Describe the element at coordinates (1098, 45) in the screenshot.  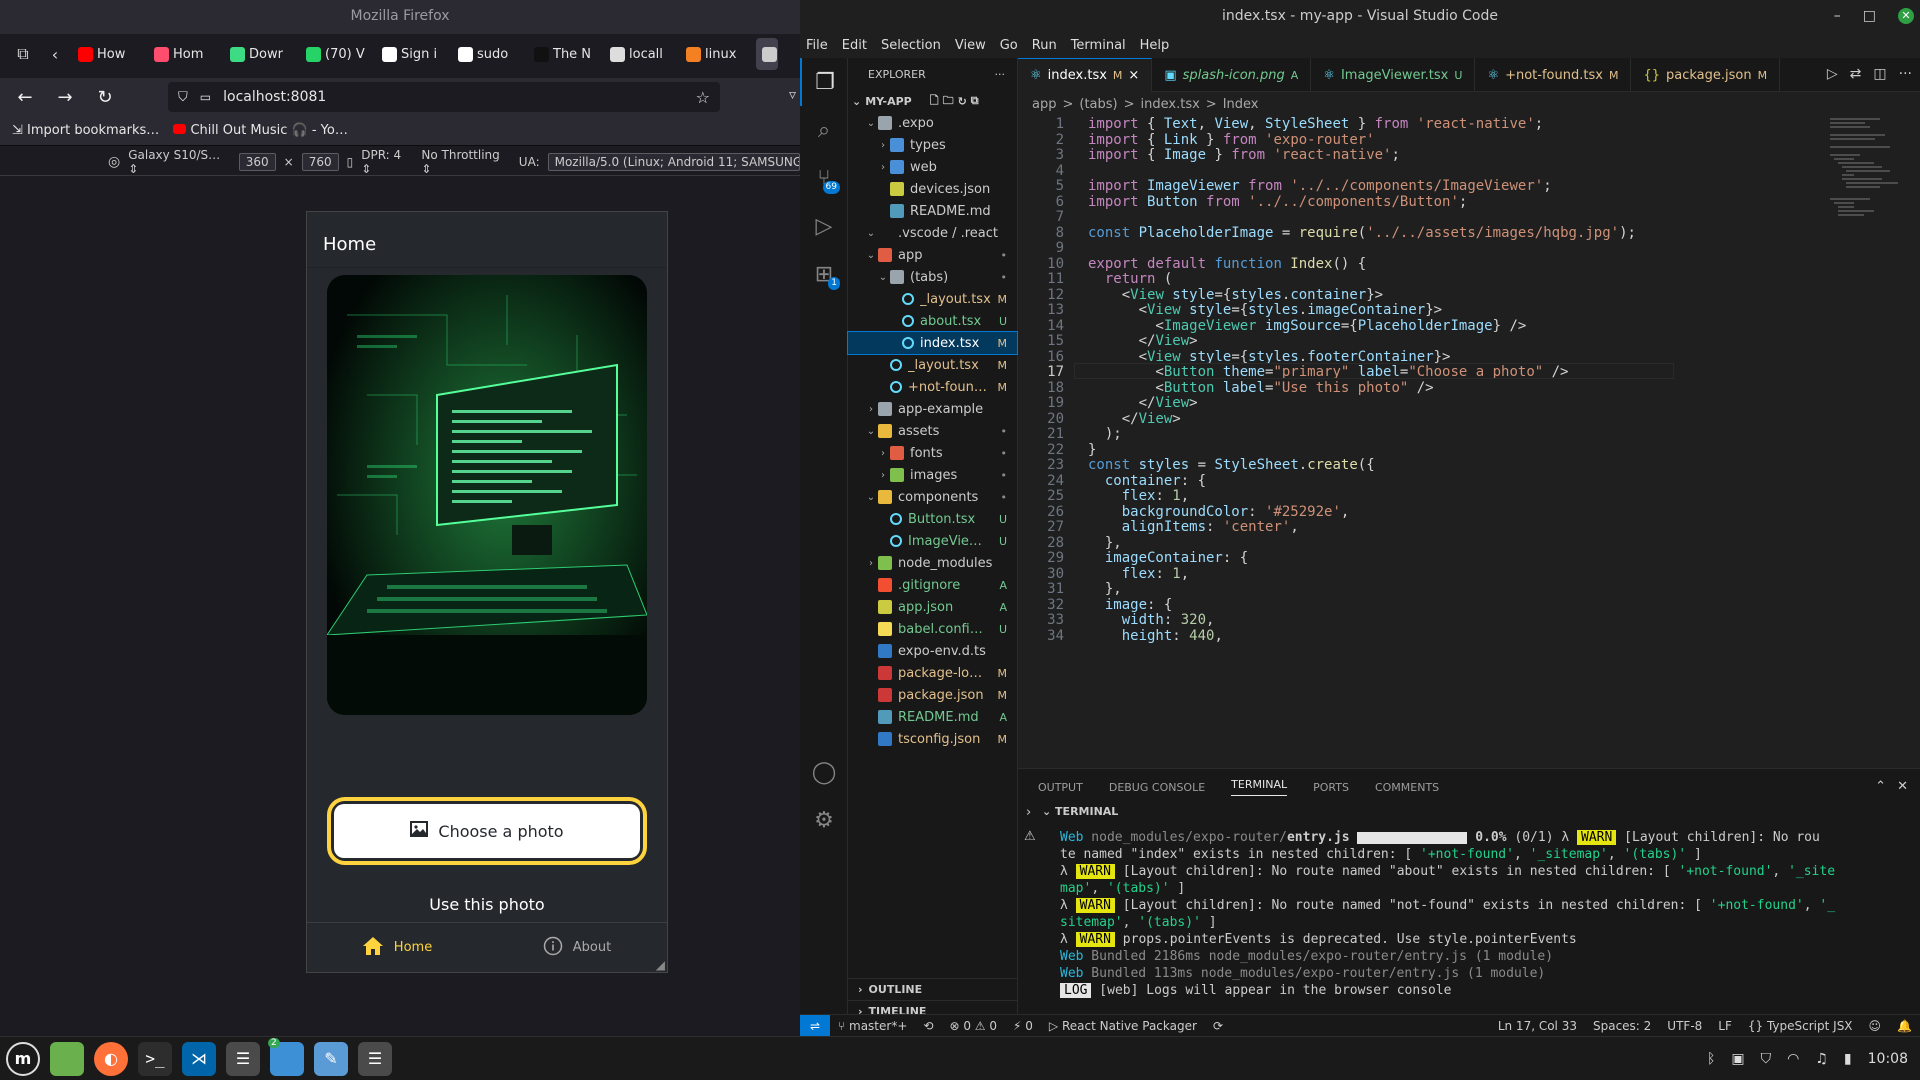
I see `menu-terminal: Terminal` at that location.